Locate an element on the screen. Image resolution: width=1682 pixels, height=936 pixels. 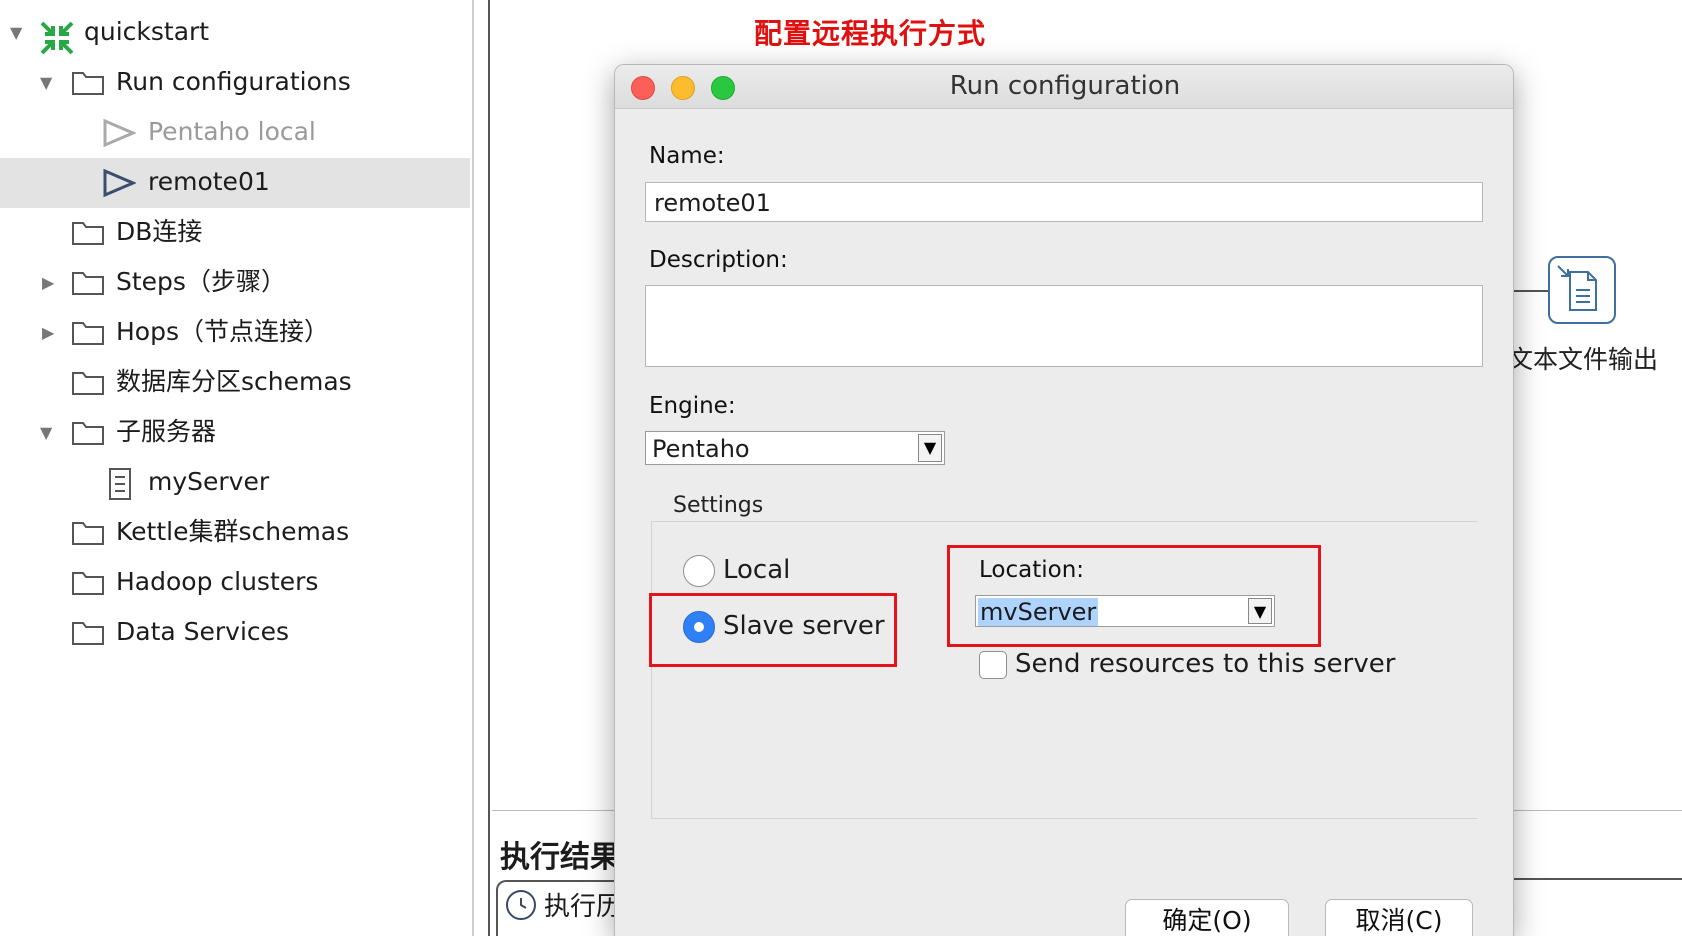
panel-splitter is located at coordinates (473, 468).